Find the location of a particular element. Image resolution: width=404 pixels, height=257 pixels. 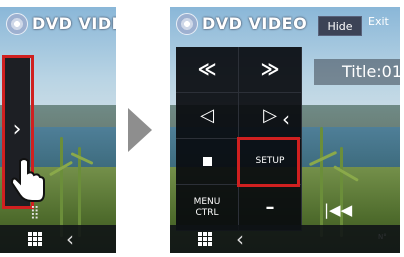

highlight-box is located at coordinates (268, 162).